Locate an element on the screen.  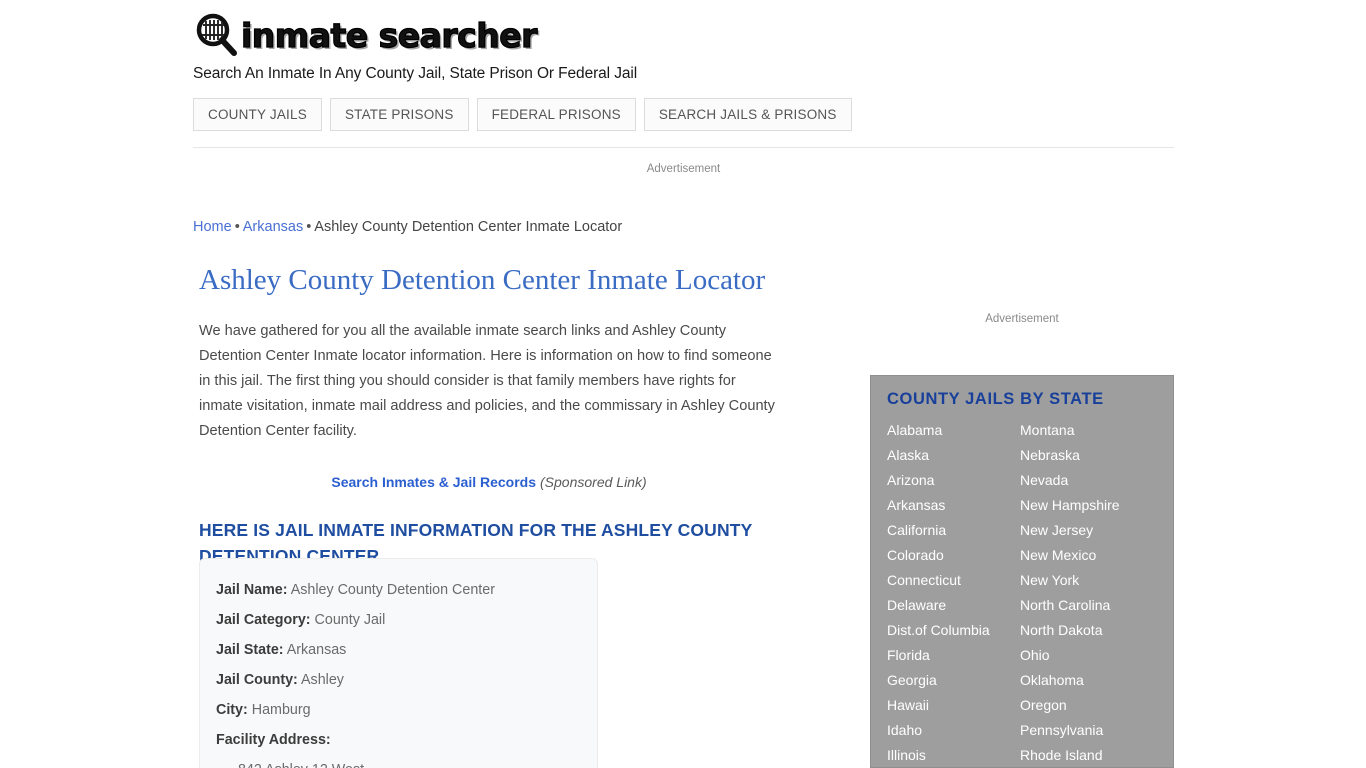
sidebar-state-nebraska: Nebraska is located at coordinates (1088, 455).